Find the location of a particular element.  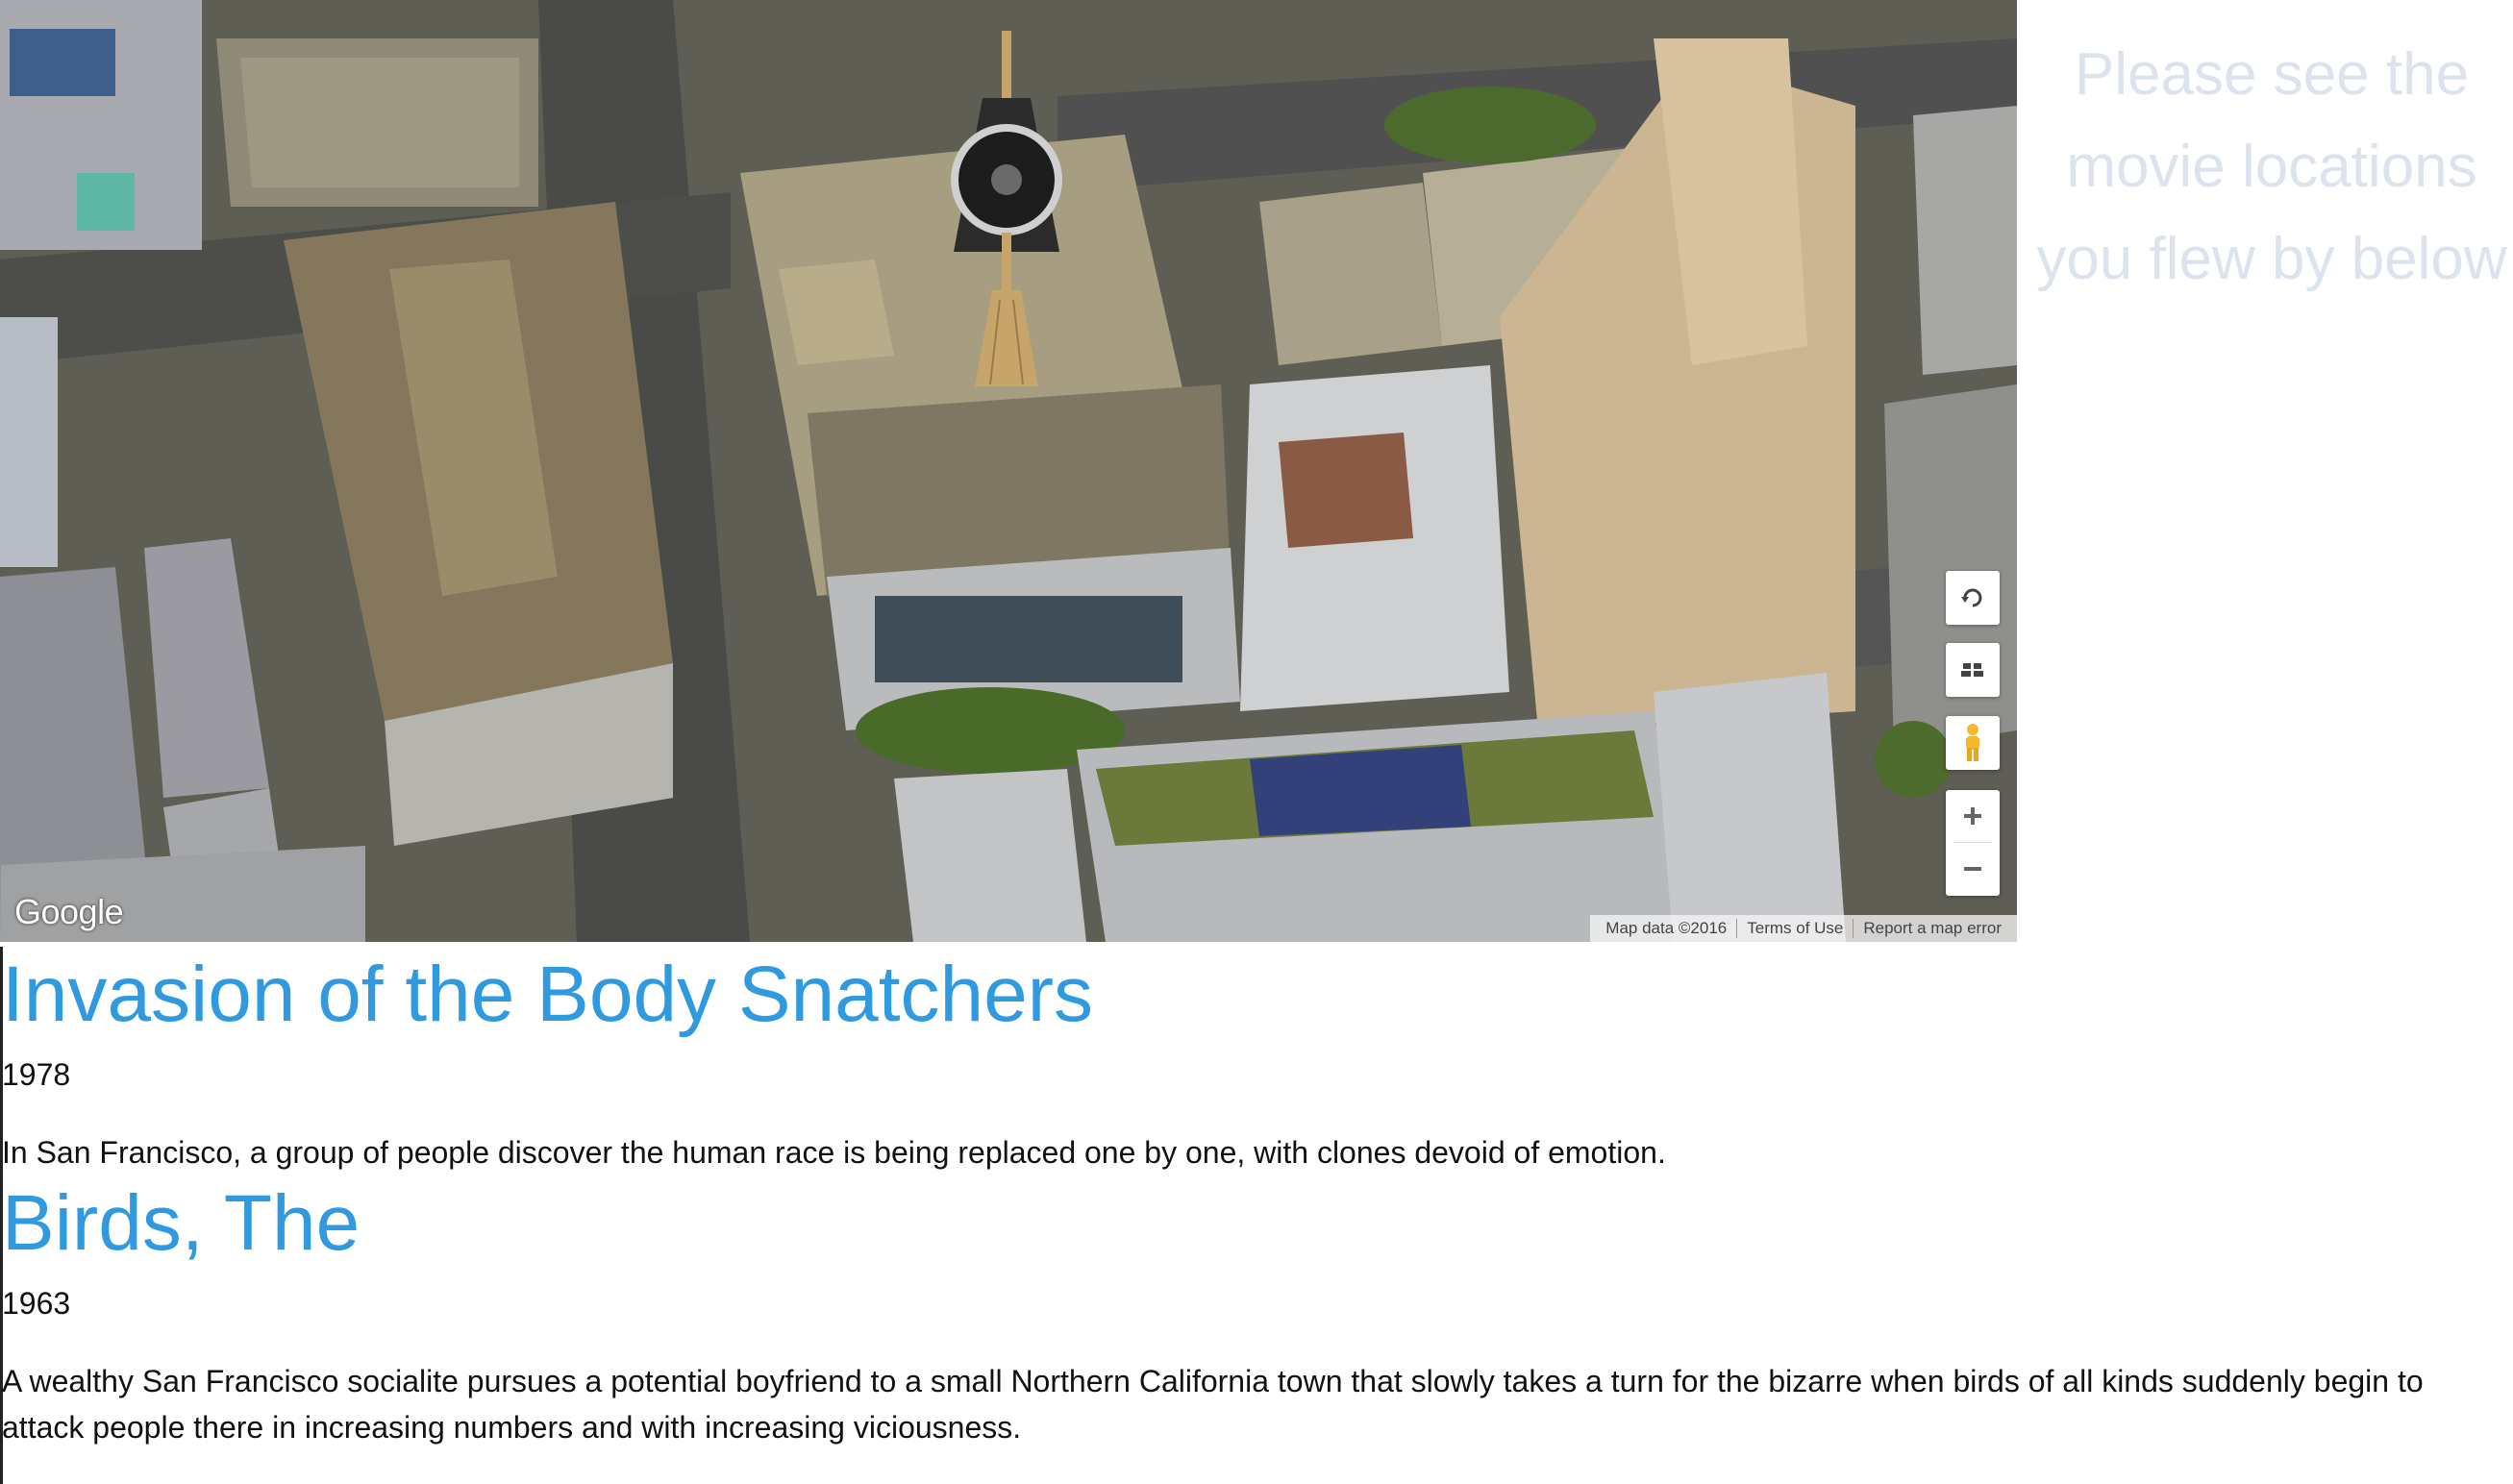

zoom-out-icon is located at coordinates (1973, 869).